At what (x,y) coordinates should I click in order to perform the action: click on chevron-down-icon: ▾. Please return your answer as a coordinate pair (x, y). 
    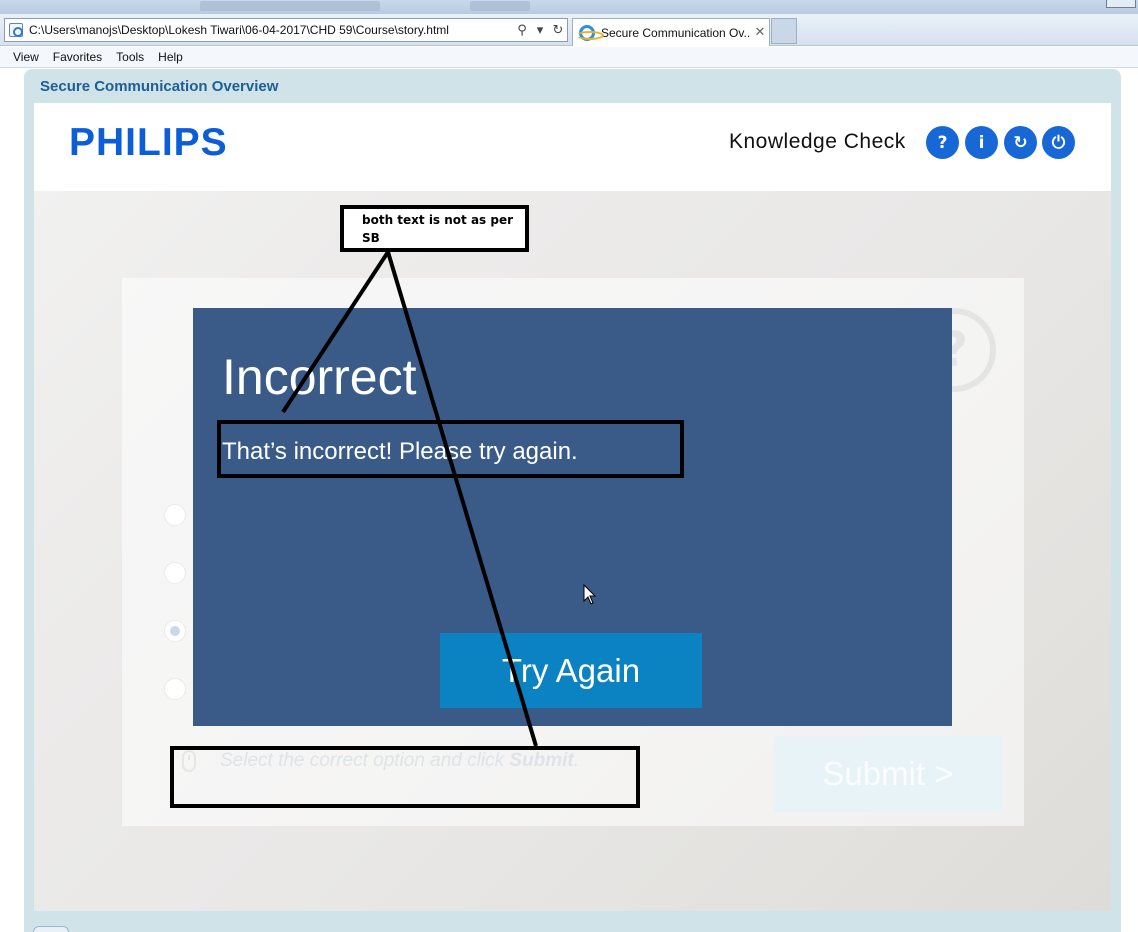
    Looking at the image, I should click on (540, 30).